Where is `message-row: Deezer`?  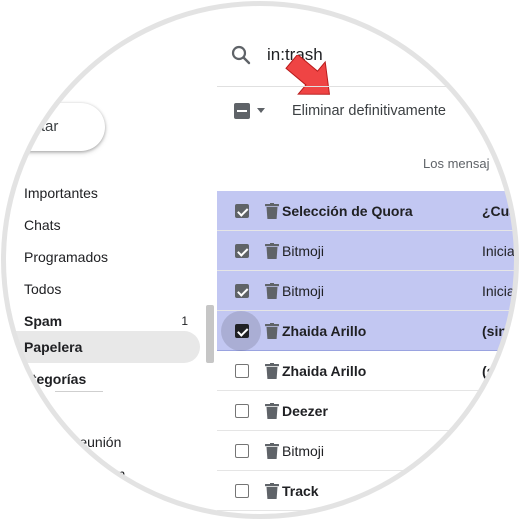 message-row: Deezer is located at coordinates (366, 411).